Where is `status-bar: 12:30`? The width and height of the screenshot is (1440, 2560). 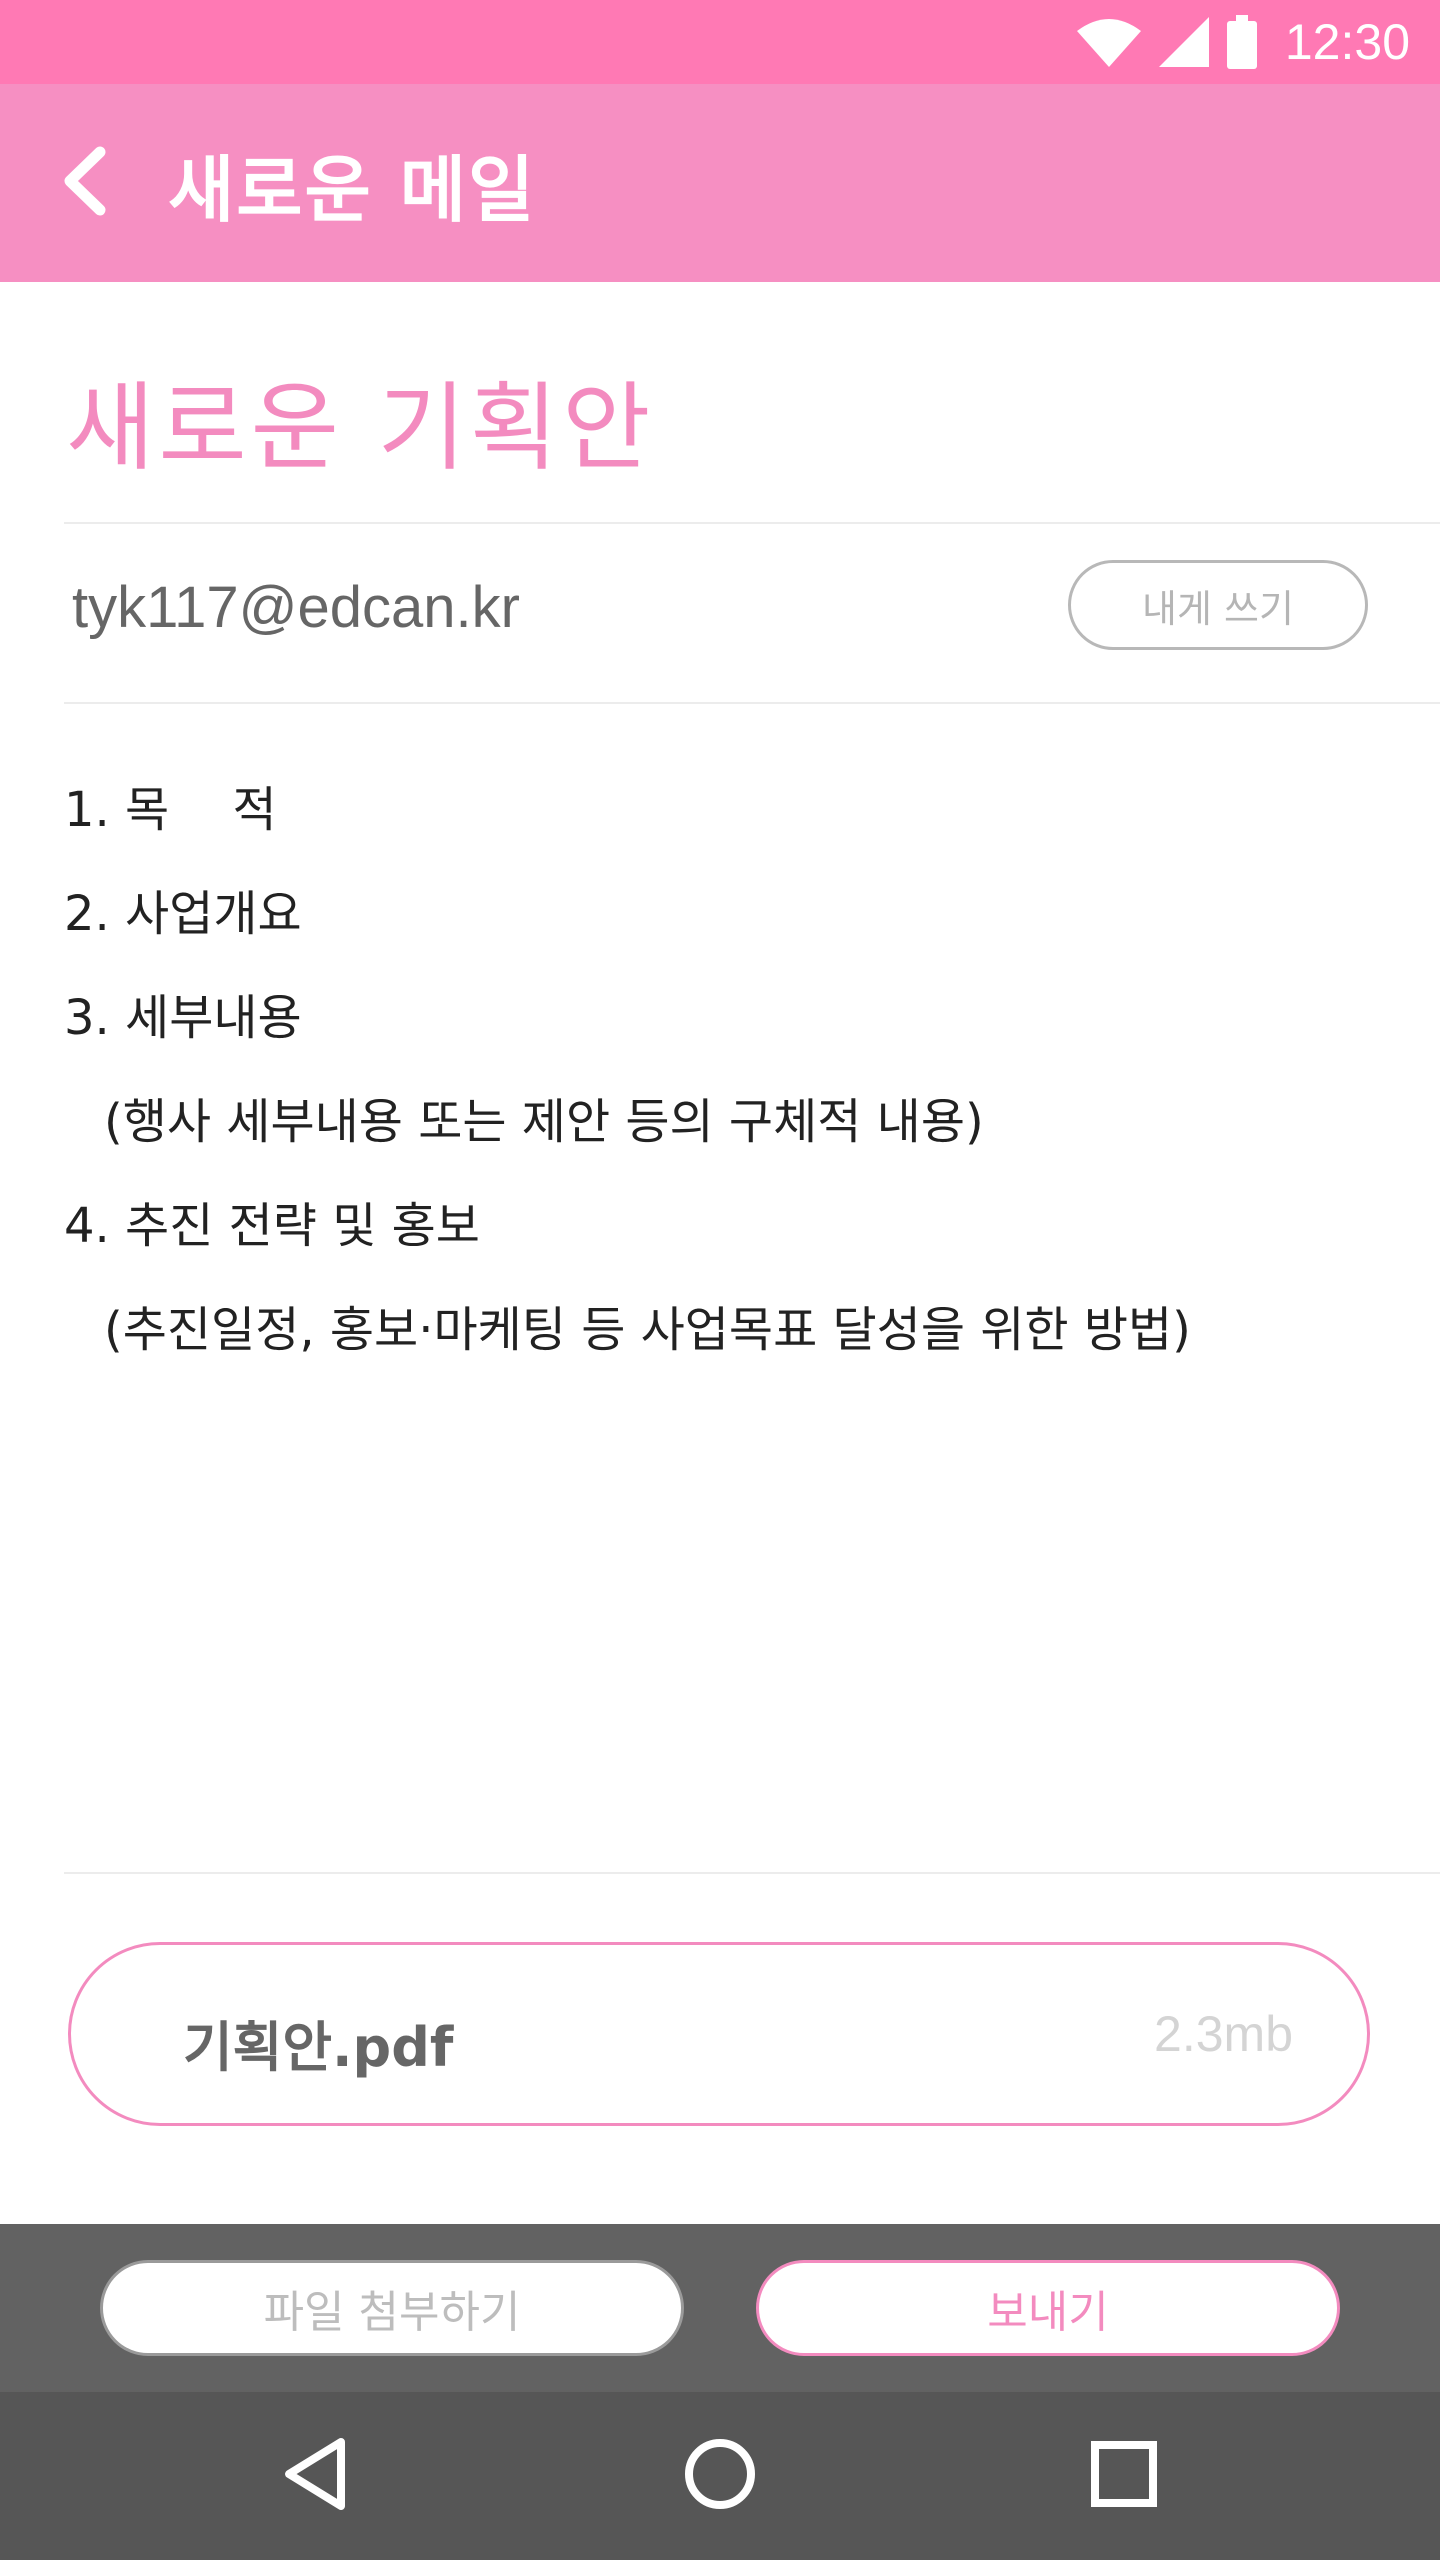
status-bar: 12:30 is located at coordinates (720, 42).